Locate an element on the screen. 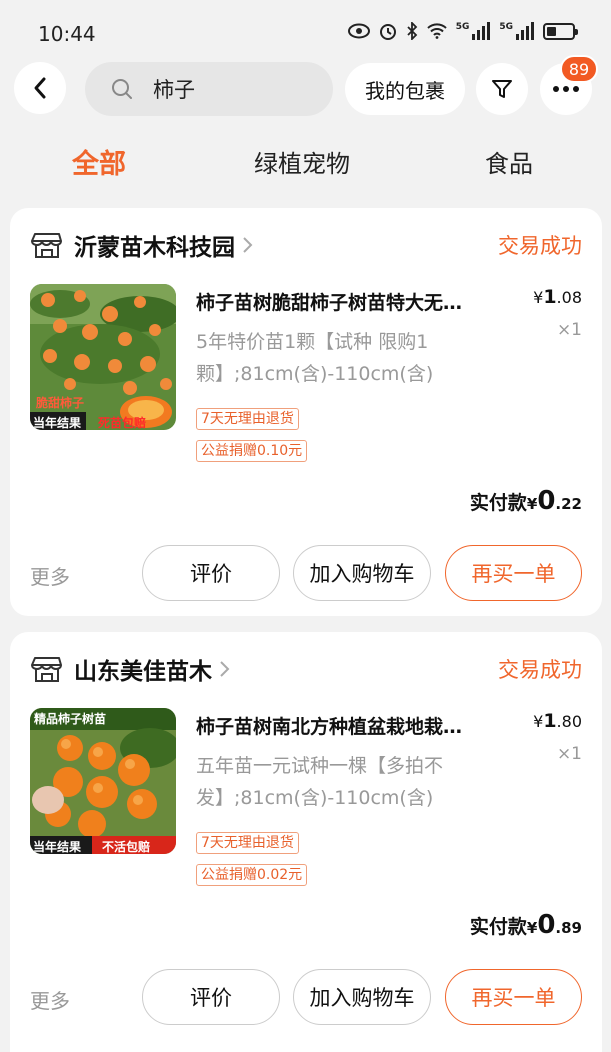  image-caption: 不活包赔 is located at coordinates (126, 847).